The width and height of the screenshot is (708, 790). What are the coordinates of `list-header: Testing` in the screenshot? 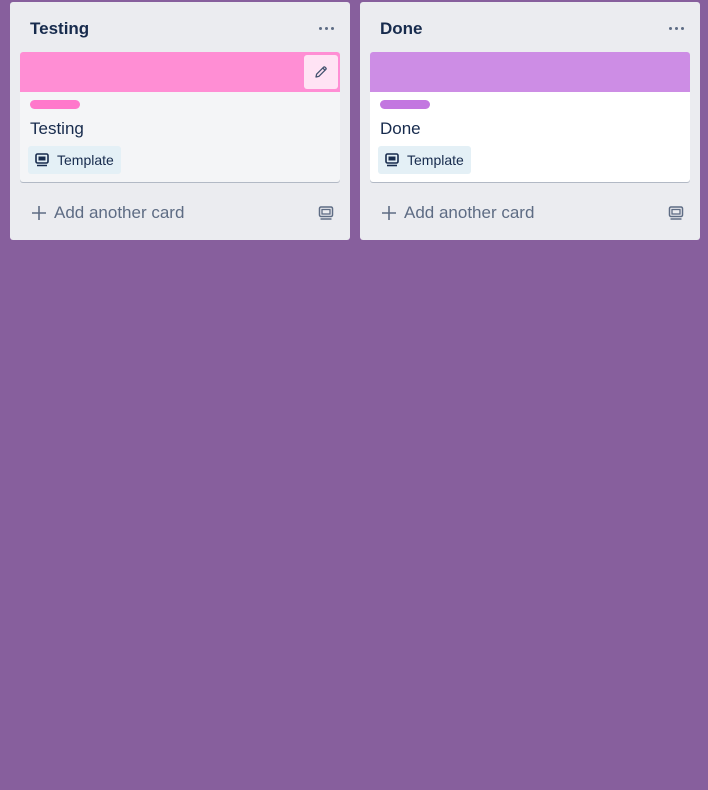 It's located at (180, 27).